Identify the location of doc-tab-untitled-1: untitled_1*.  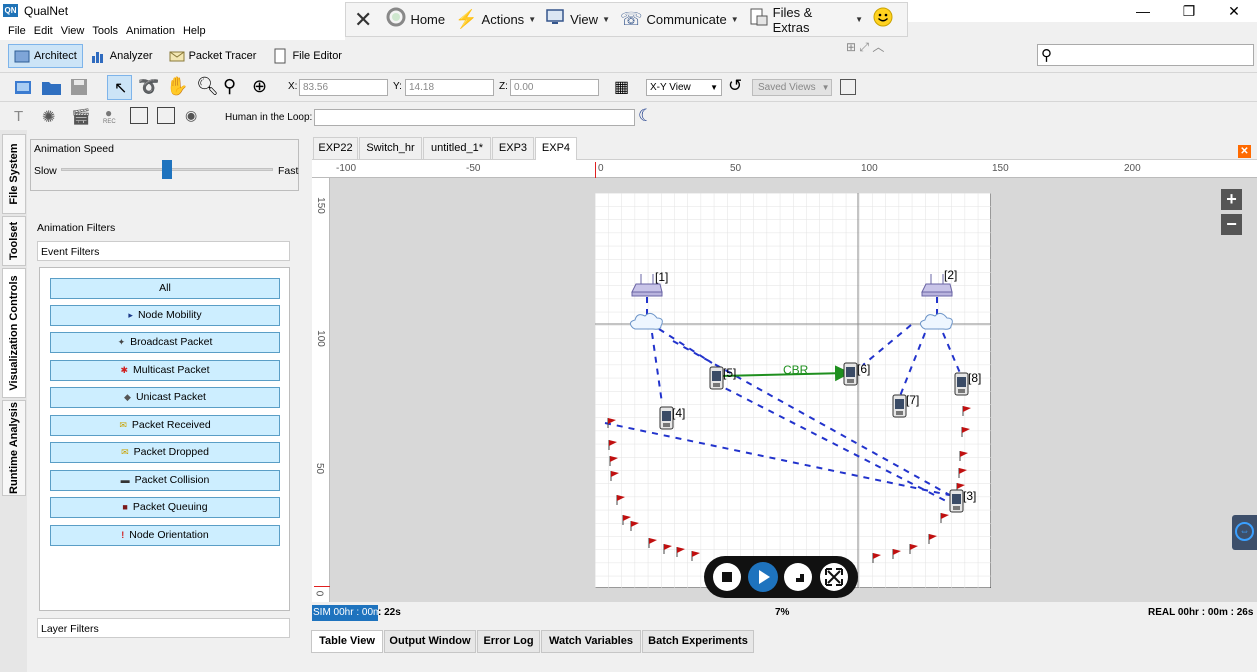
(457, 148).